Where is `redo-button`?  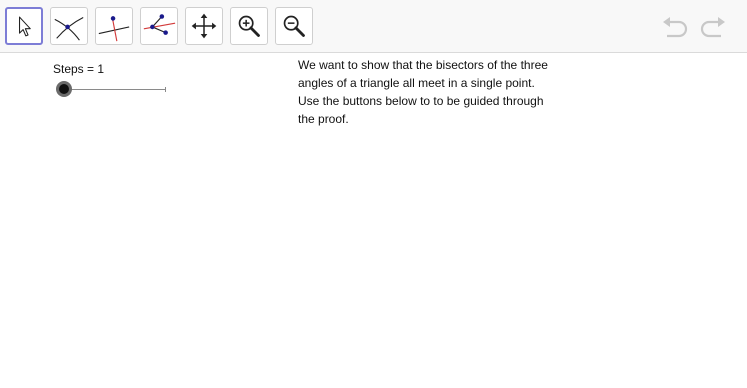
redo-button is located at coordinates (712, 27).